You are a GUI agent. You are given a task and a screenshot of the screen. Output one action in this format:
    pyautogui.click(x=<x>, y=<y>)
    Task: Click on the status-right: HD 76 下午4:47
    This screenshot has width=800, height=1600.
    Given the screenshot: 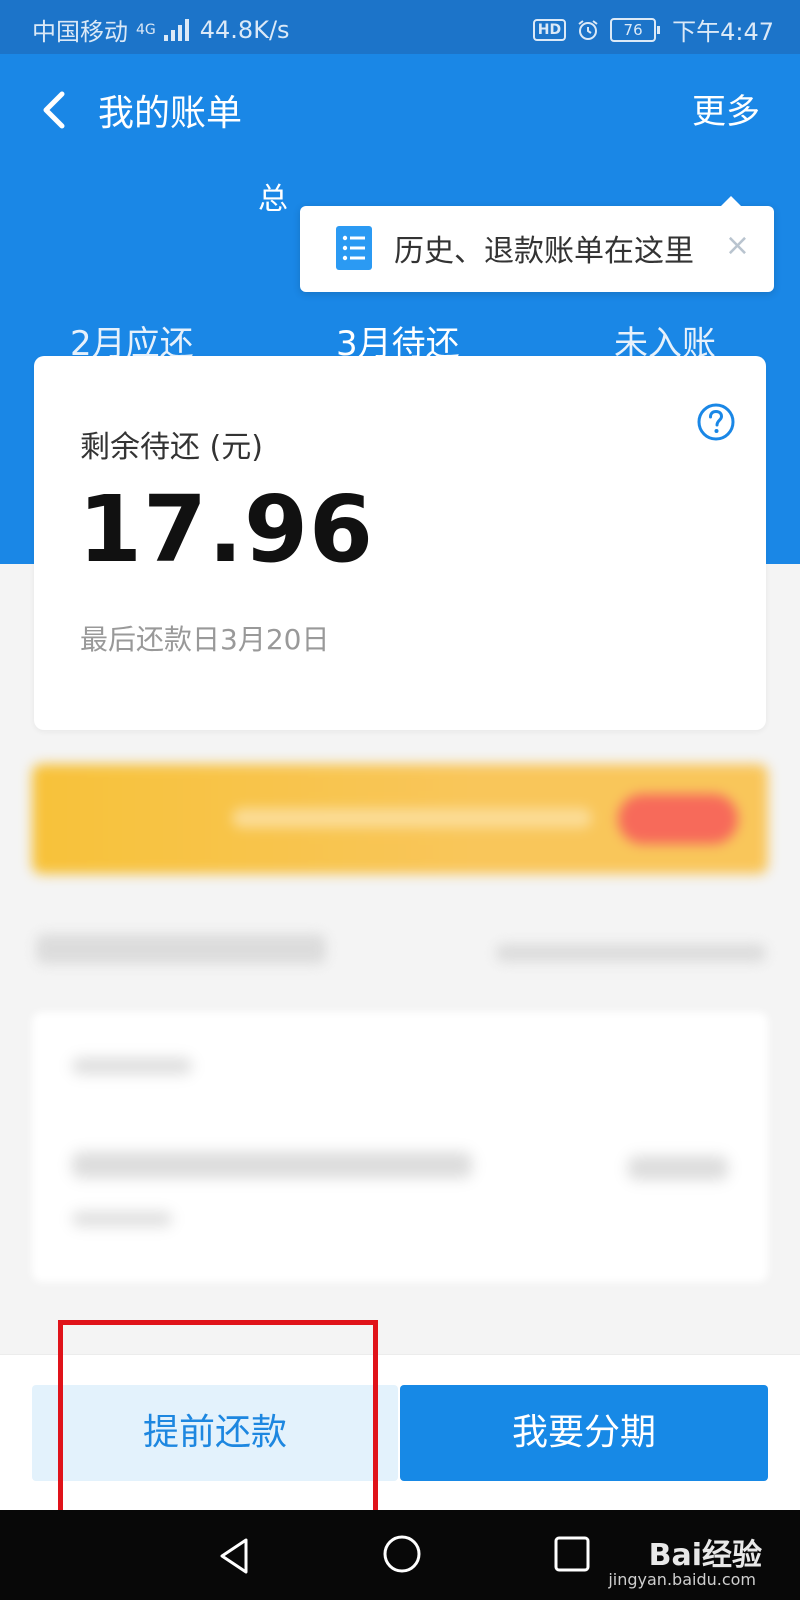 What is the action you would take?
    pyautogui.click(x=653, y=29)
    